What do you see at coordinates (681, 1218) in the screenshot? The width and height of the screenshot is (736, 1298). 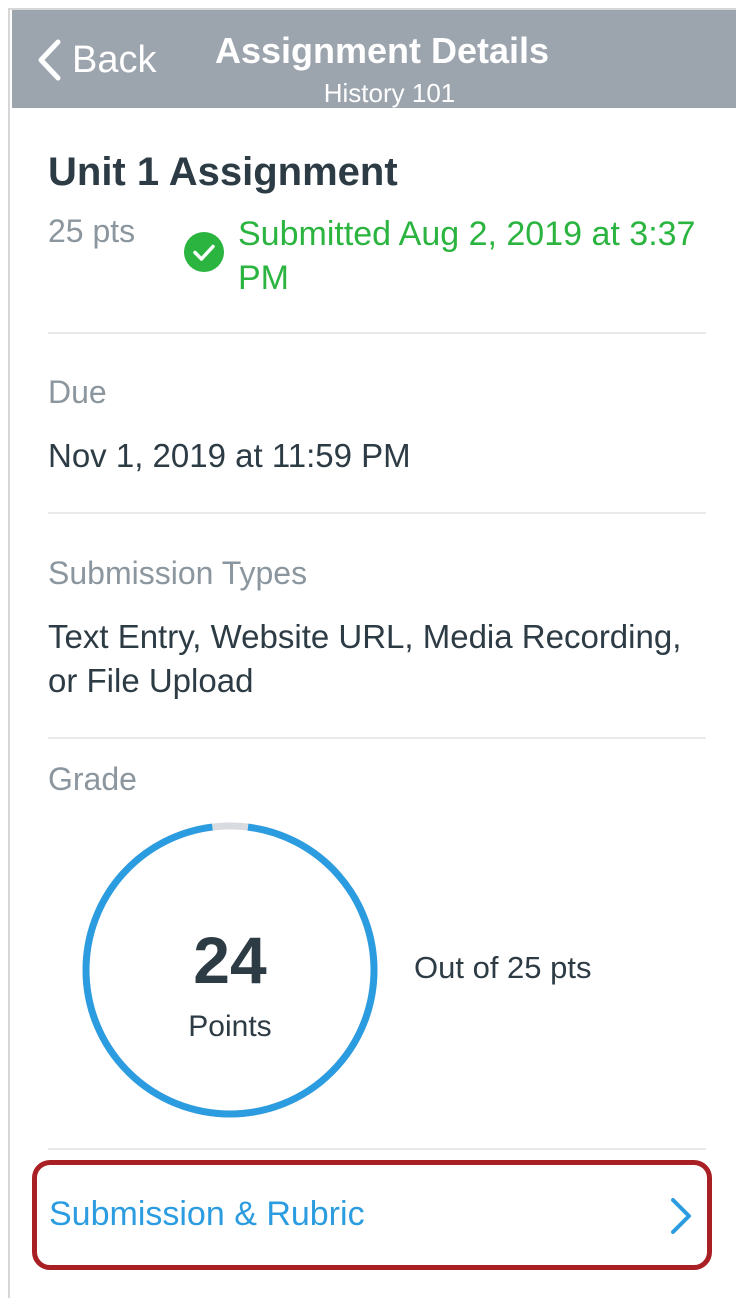 I see `chevron-right-icon` at bounding box center [681, 1218].